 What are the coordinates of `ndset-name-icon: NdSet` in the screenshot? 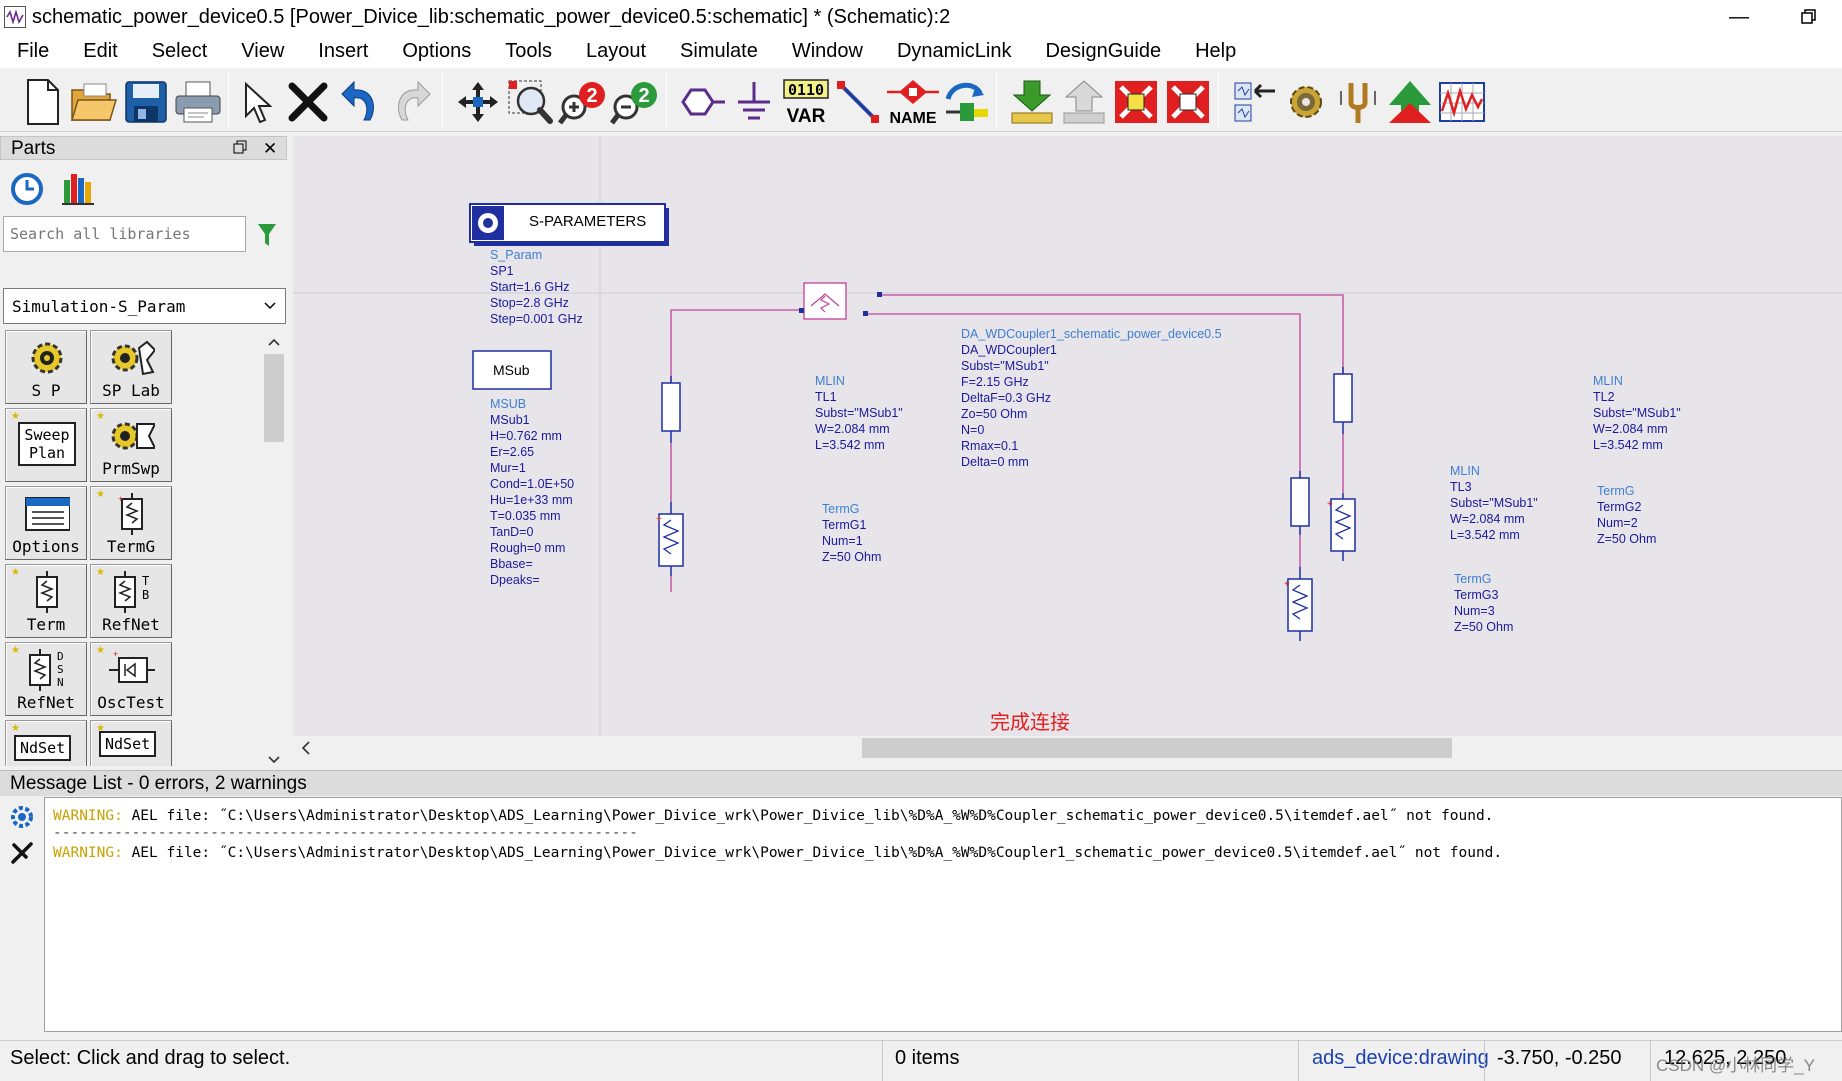 It's located at (128, 744).